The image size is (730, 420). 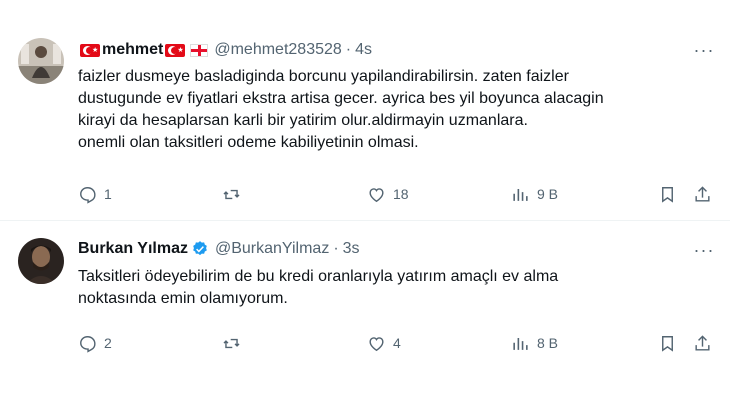 What do you see at coordinates (534, 194) in the screenshot?
I see `views-button: 9 B` at bounding box center [534, 194].